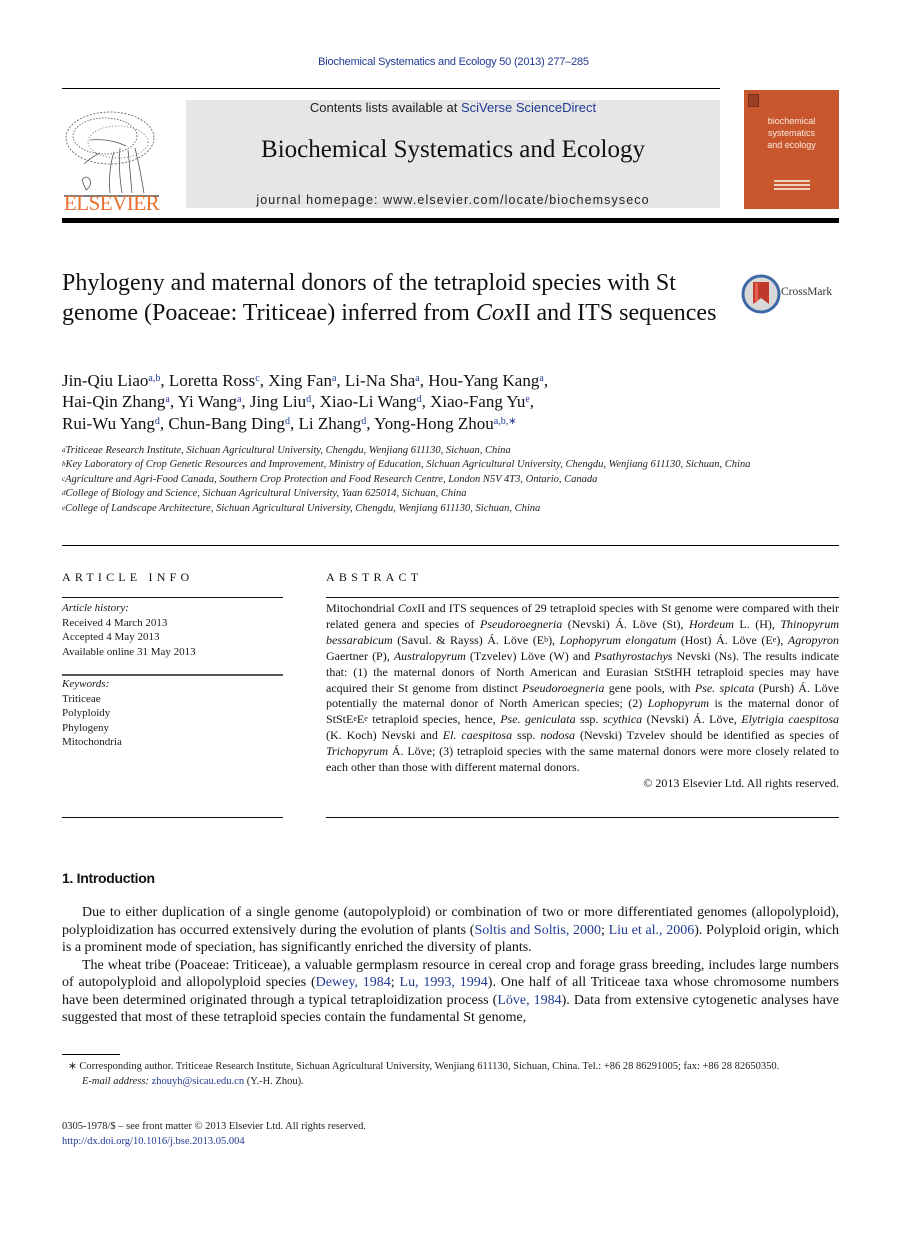  Describe the element at coordinates (711, 623) in the screenshot. I see `italic-term: Hordeum` at that location.